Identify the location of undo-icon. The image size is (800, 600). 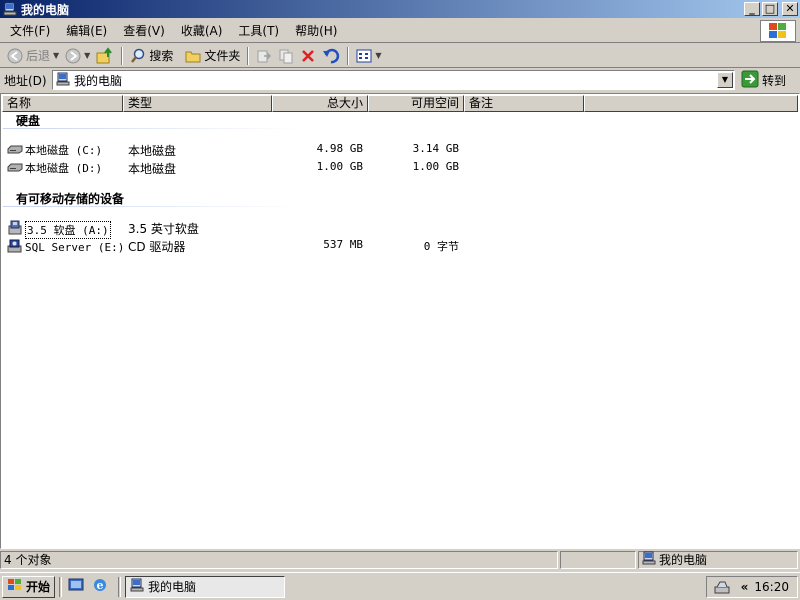
(331, 56).